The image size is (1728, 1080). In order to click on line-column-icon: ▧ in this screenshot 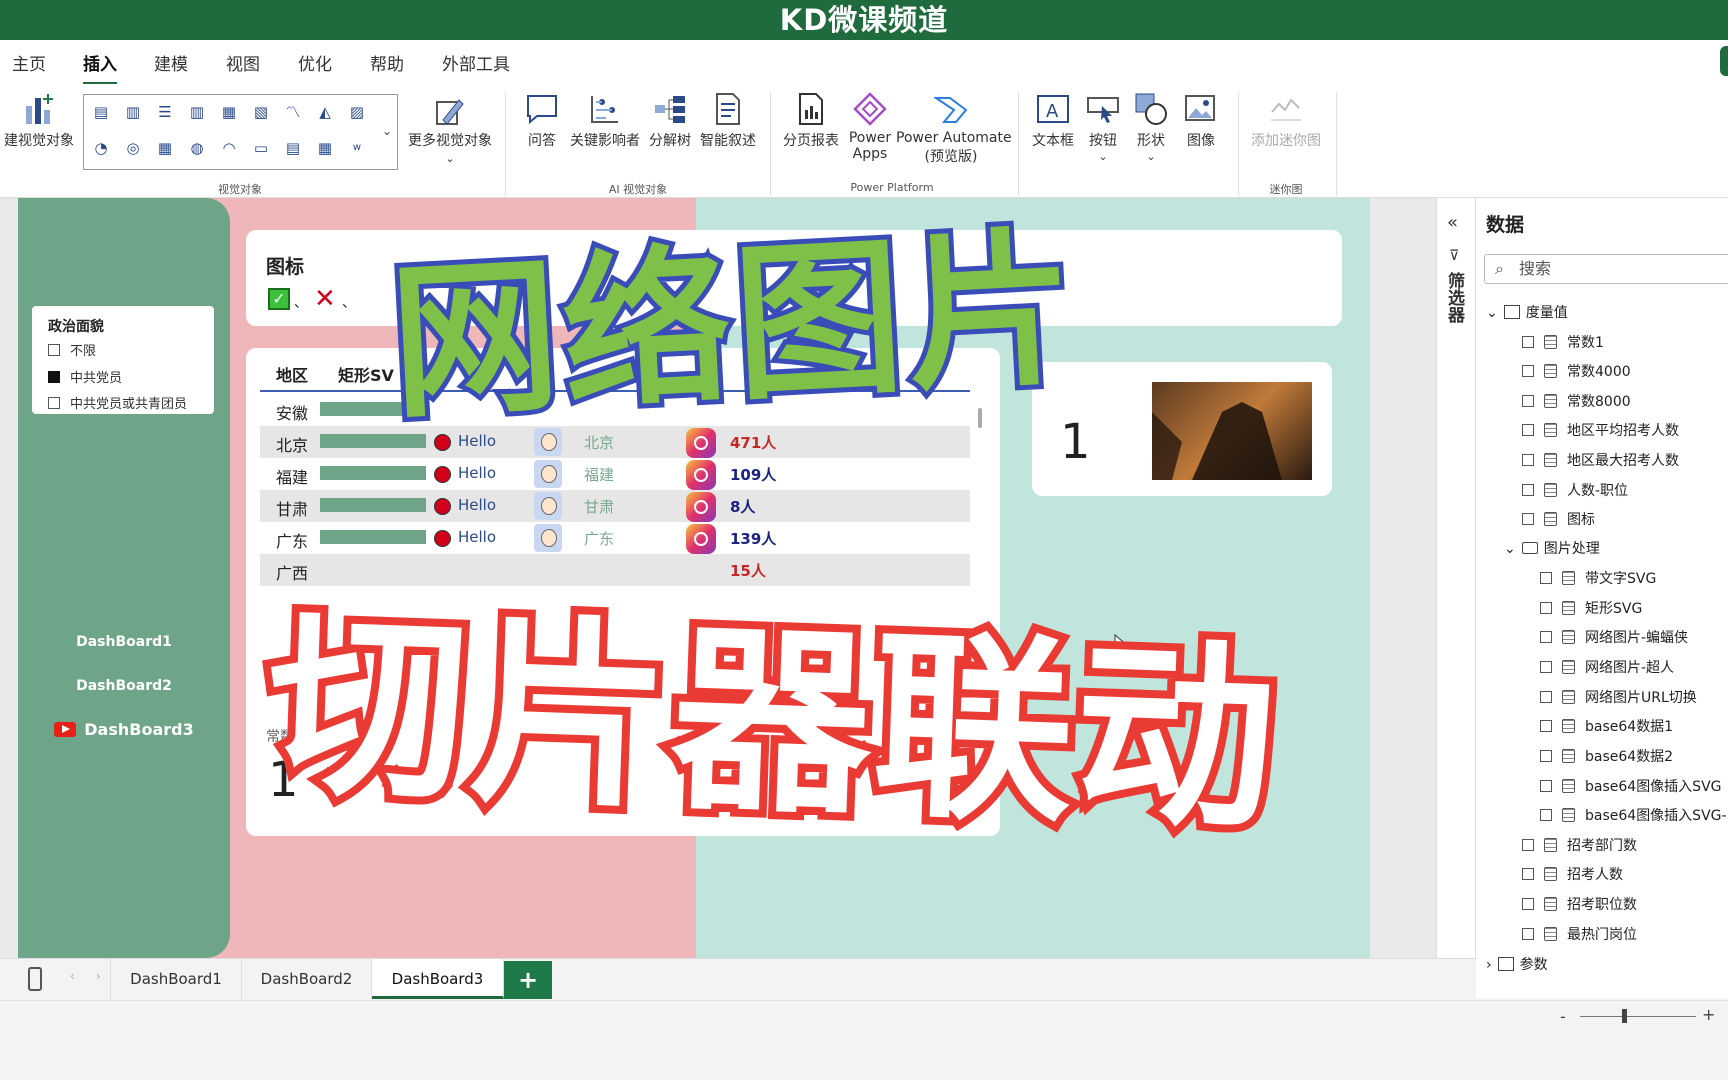, I will do `click(261, 112)`.